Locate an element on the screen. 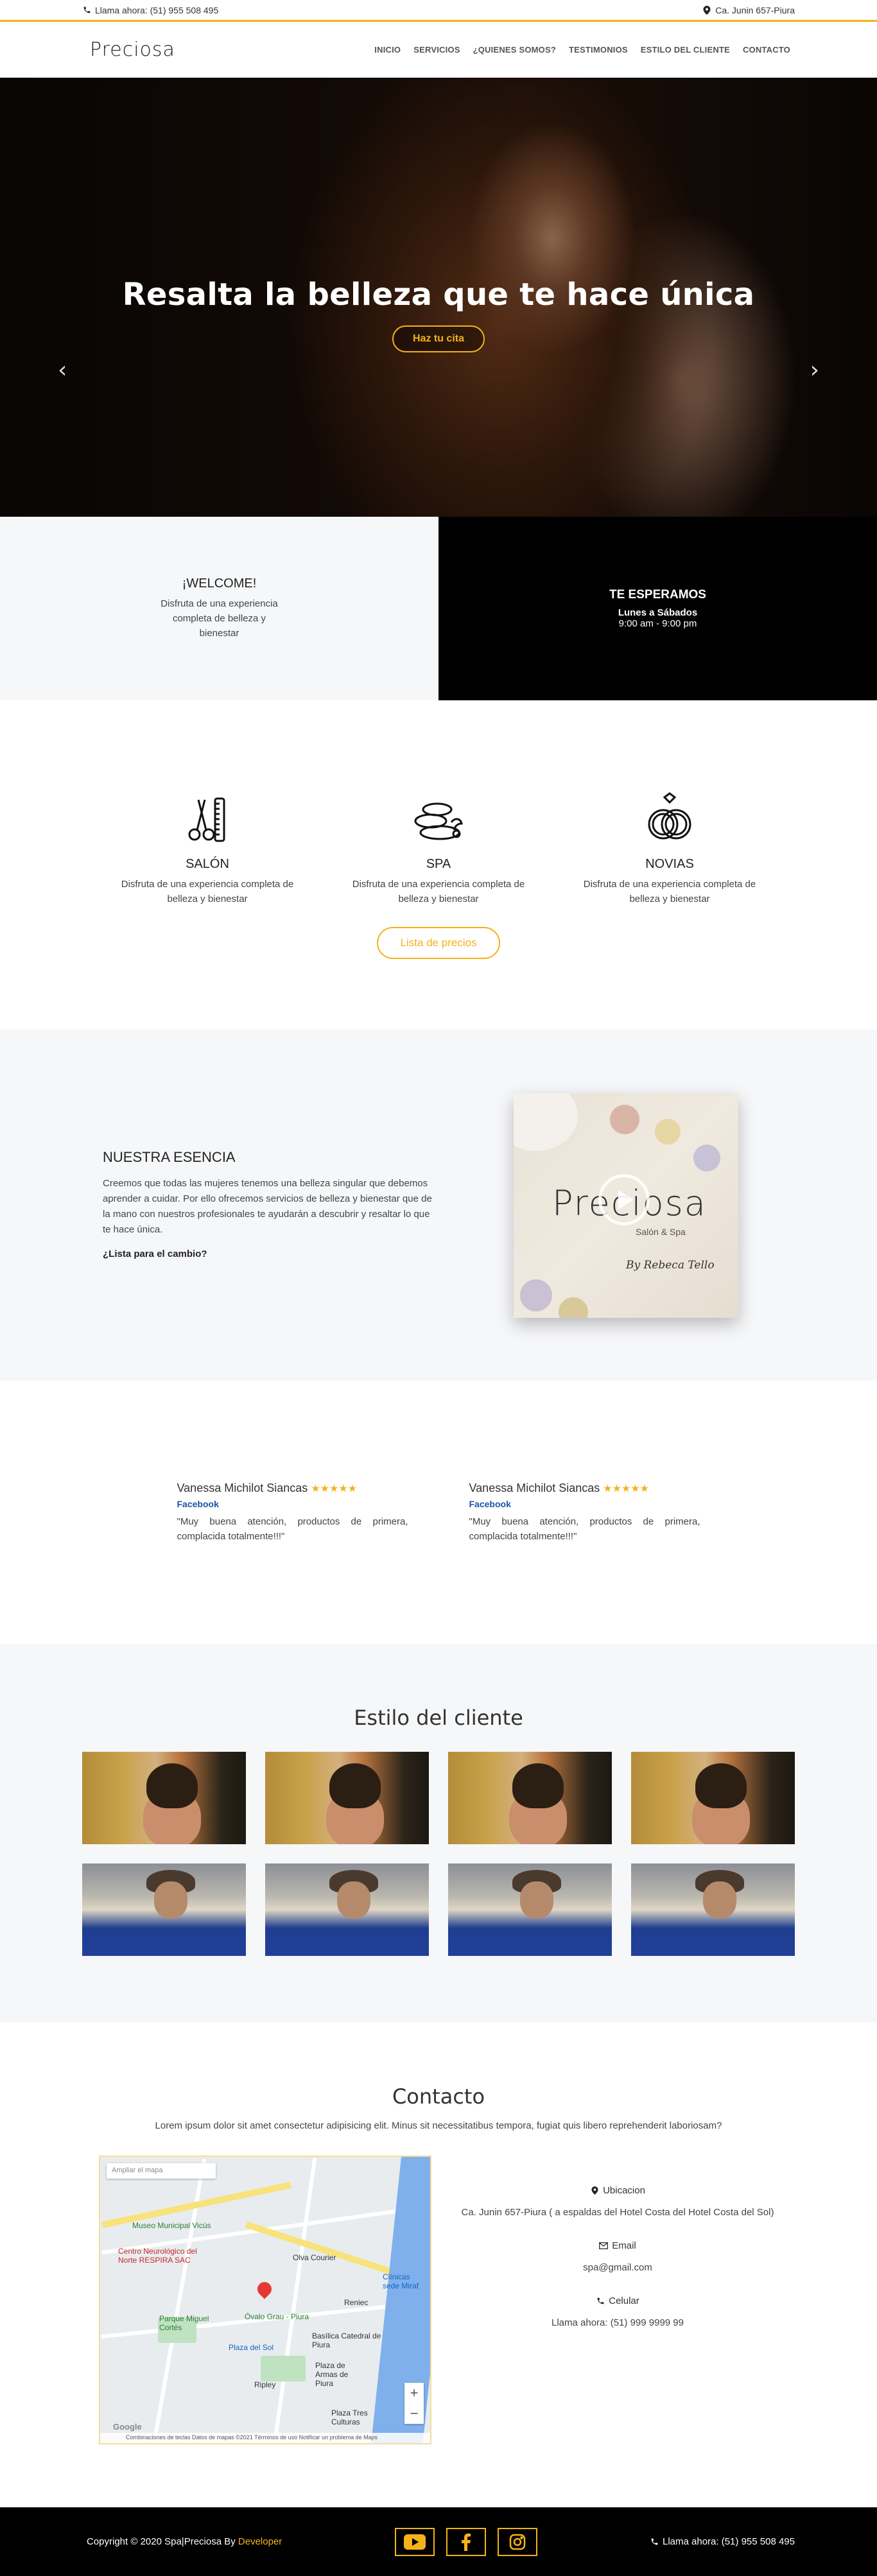  social-links is located at coordinates (465, 2542).